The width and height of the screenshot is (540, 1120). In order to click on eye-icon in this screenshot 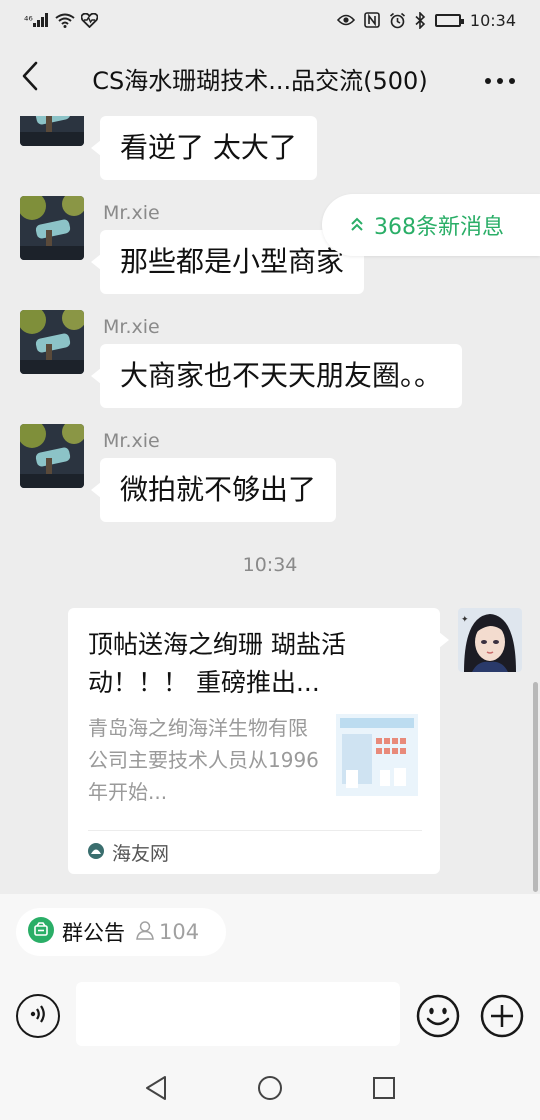, I will do `click(345, 20)`.